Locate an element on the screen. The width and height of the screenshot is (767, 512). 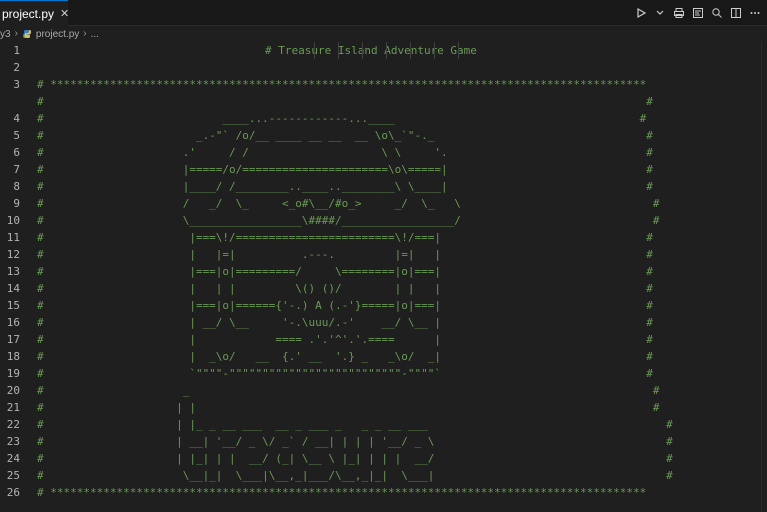
tab-bar: project.py ✕ is located at coordinates (383, 13).